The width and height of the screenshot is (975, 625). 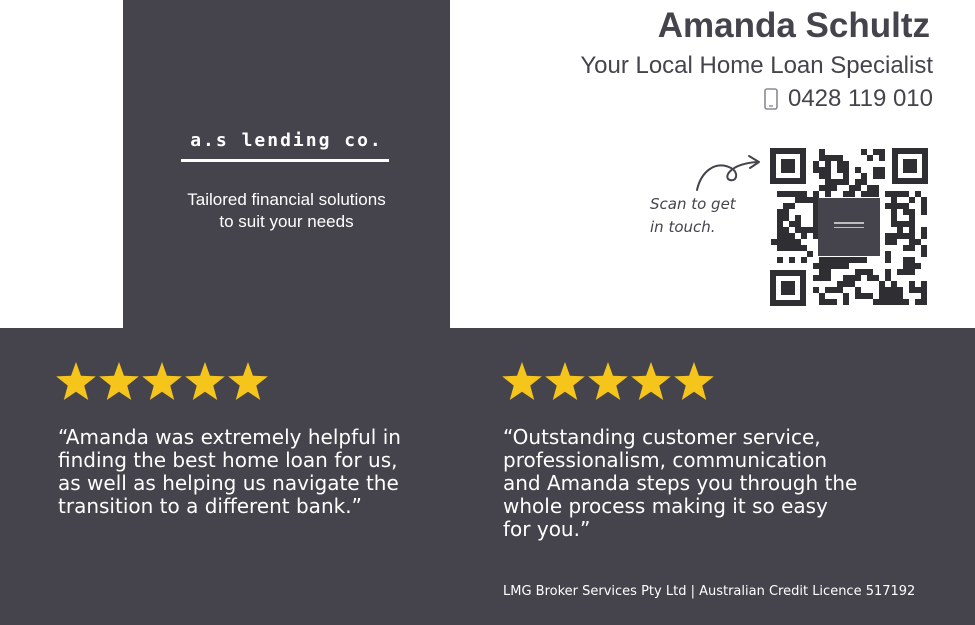 I want to click on qr-code, so click(x=849, y=227).